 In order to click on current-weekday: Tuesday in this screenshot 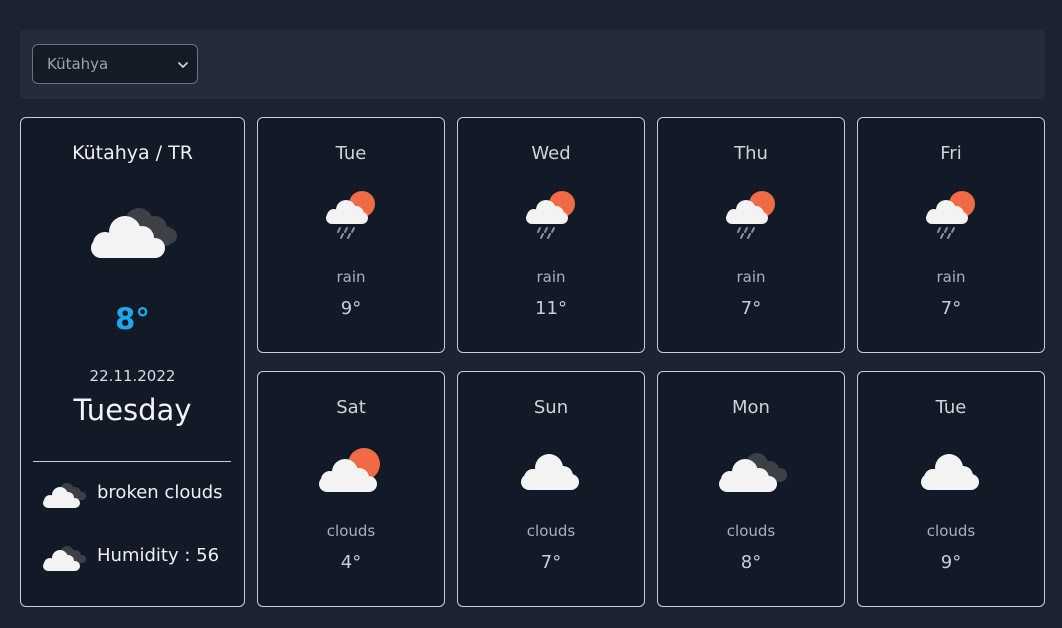, I will do `click(132, 410)`.